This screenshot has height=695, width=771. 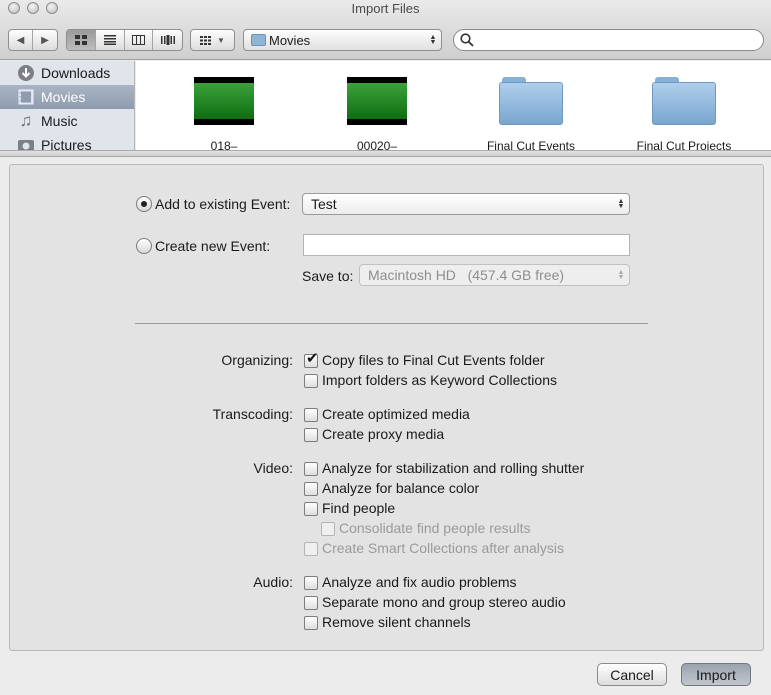 I want to click on video-label: Video:, so click(x=273, y=468).